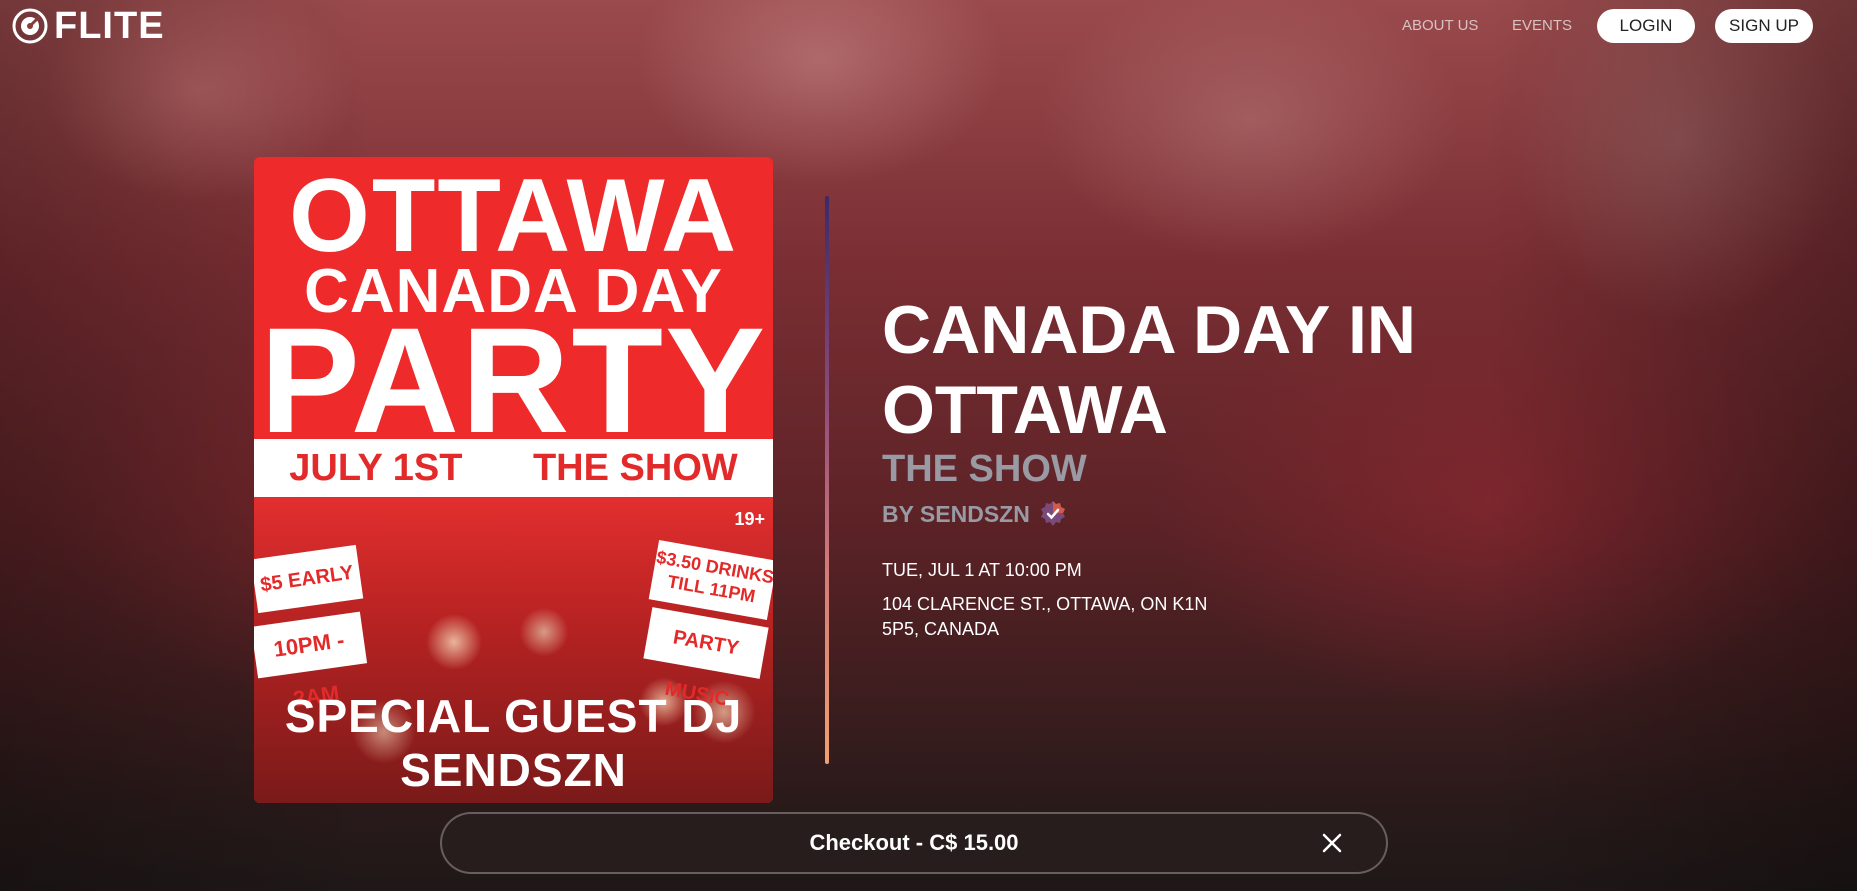  I want to click on event-datetime: TUE, JUL 1 AT 10:00 PM, so click(982, 570).